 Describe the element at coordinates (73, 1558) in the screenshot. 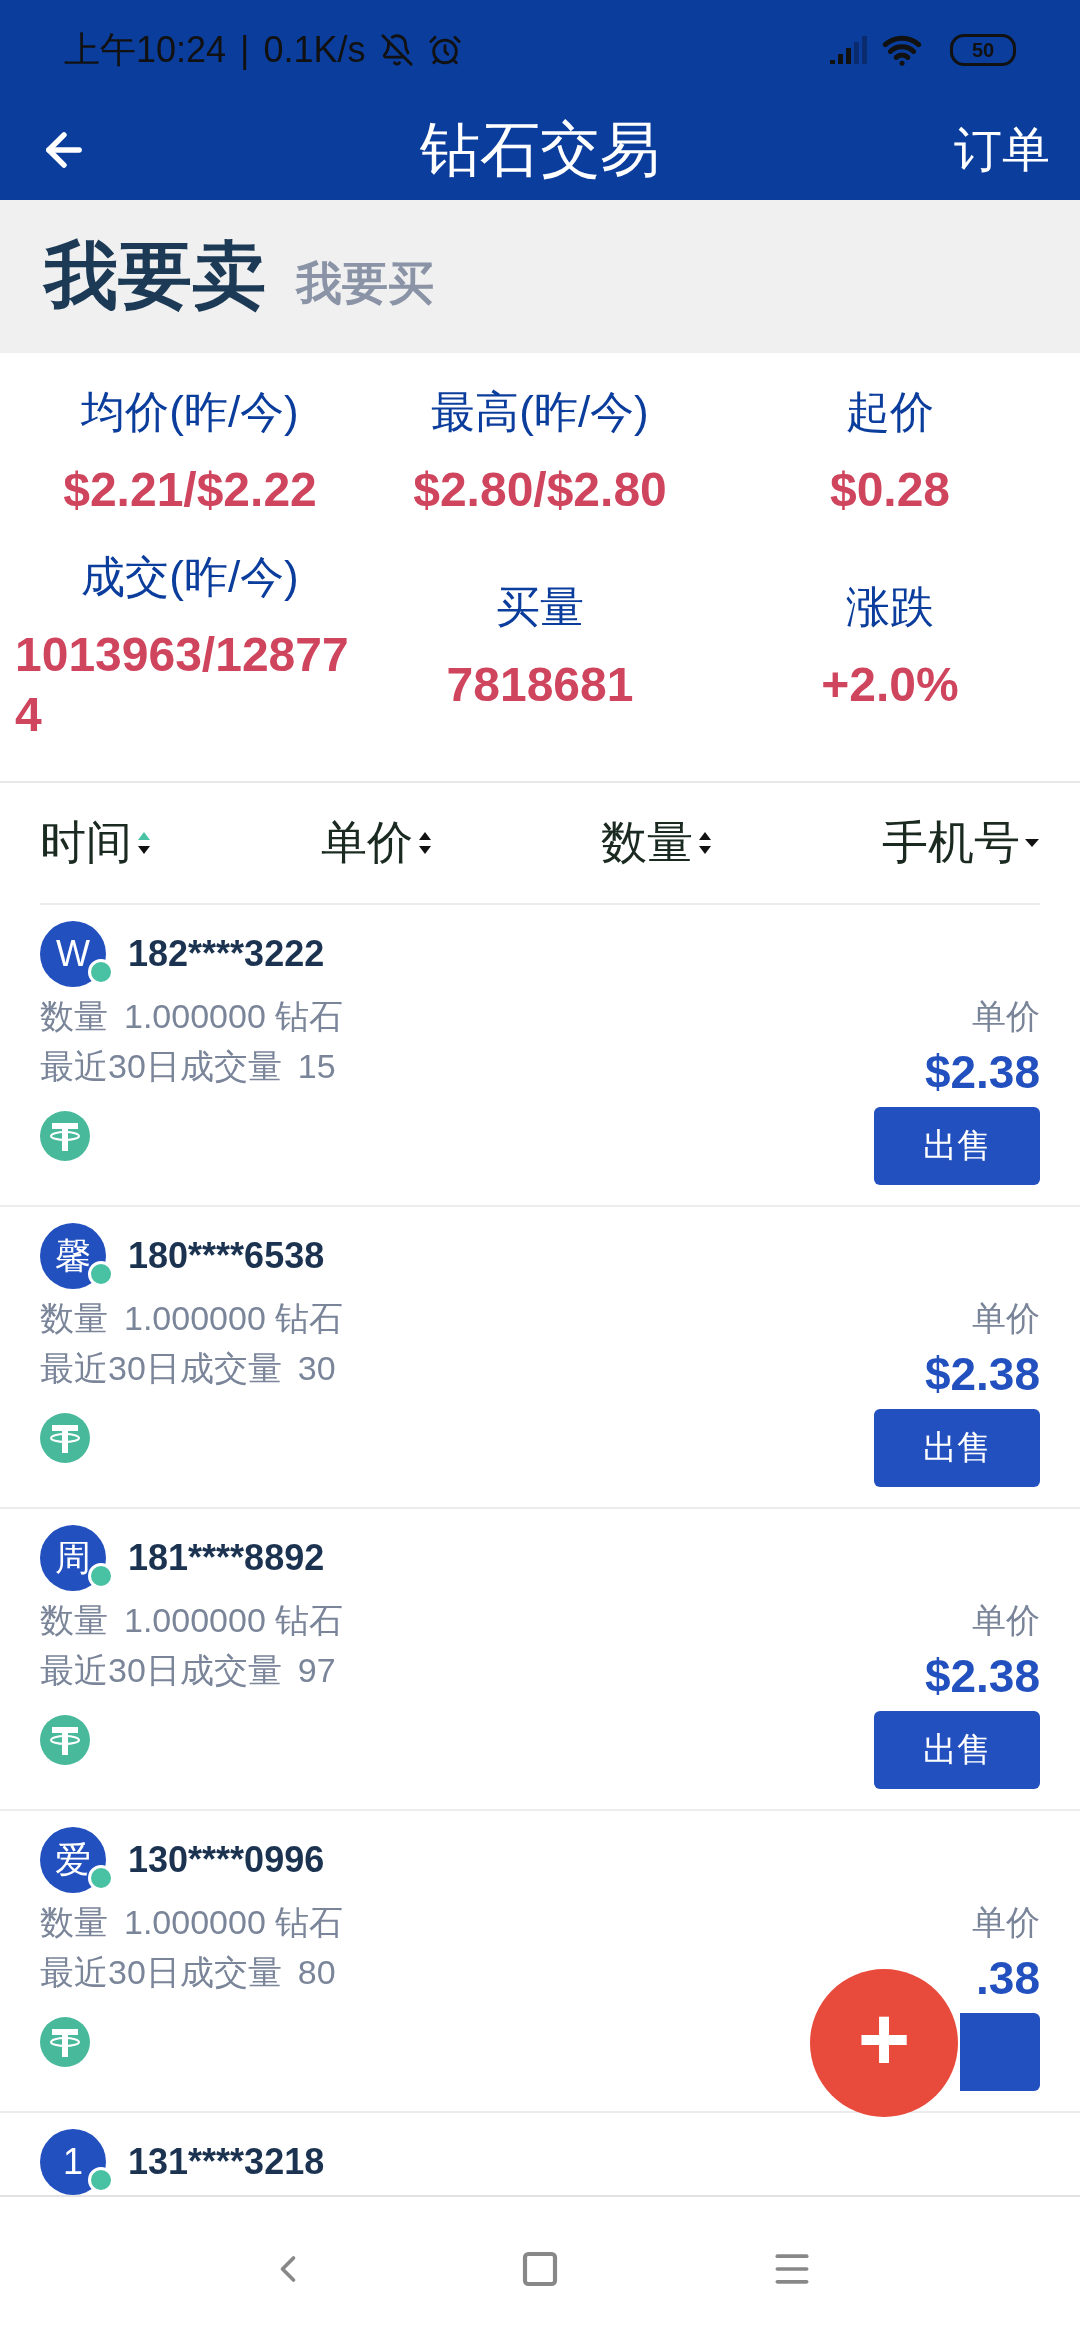

I see `avatar: 周` at that location.